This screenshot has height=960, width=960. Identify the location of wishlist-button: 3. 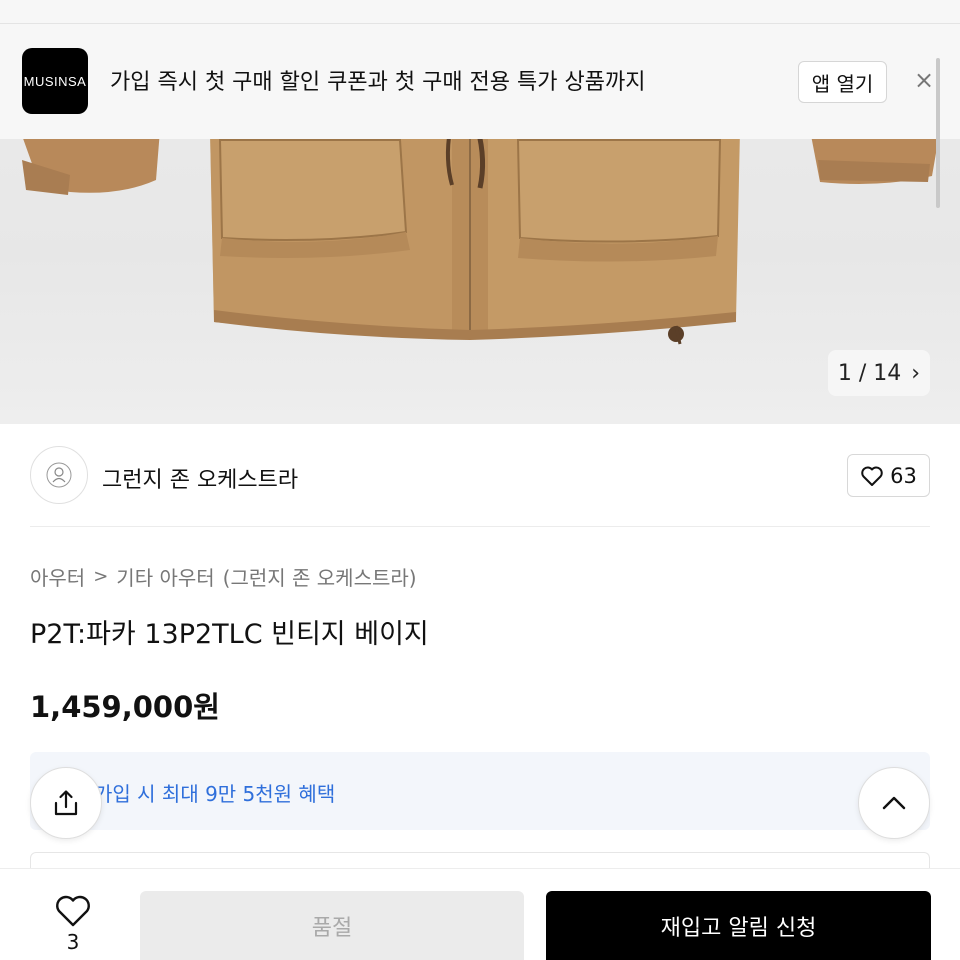
(73, 927).